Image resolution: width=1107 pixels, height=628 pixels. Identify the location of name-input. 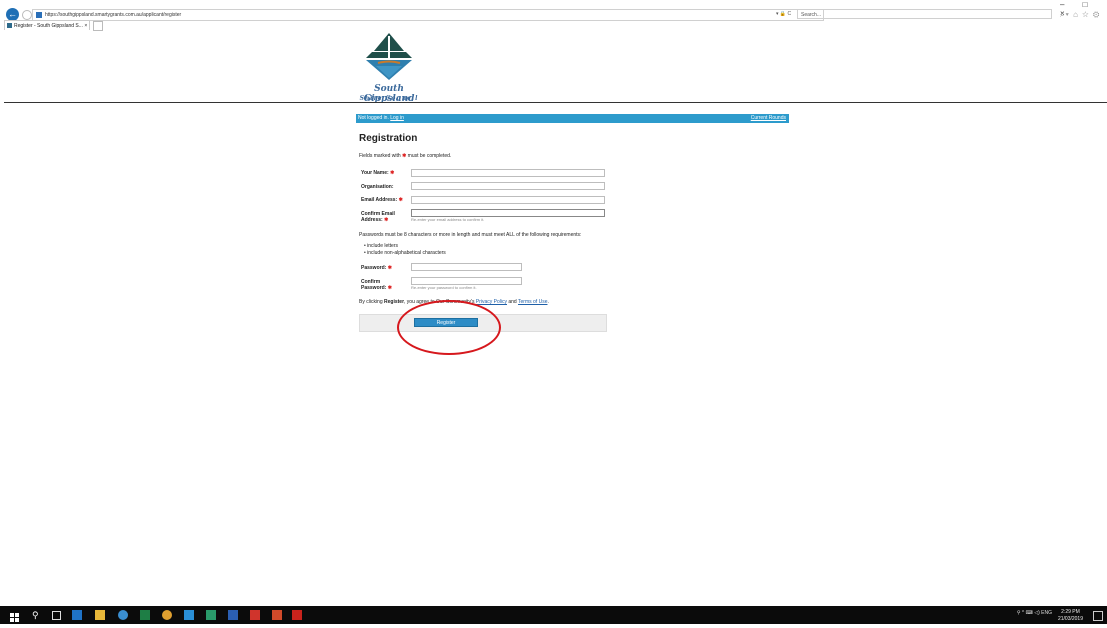
(508, 173).